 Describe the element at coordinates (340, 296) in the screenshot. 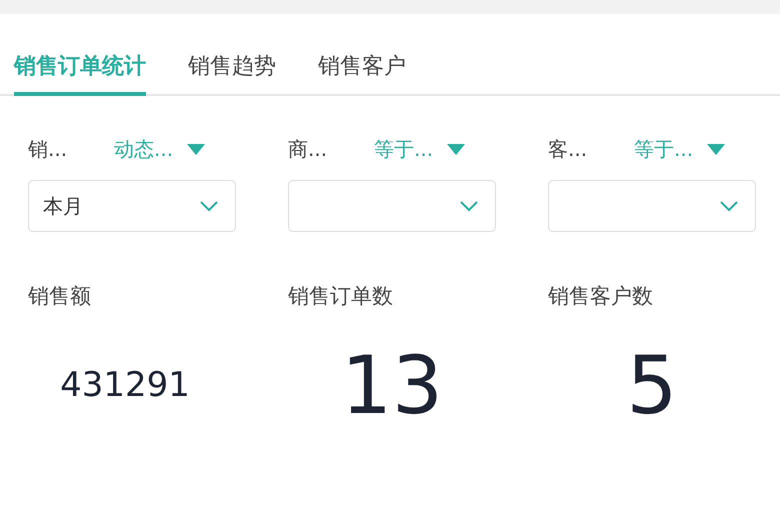

I see `metric-label: 销售订单数` at that location.